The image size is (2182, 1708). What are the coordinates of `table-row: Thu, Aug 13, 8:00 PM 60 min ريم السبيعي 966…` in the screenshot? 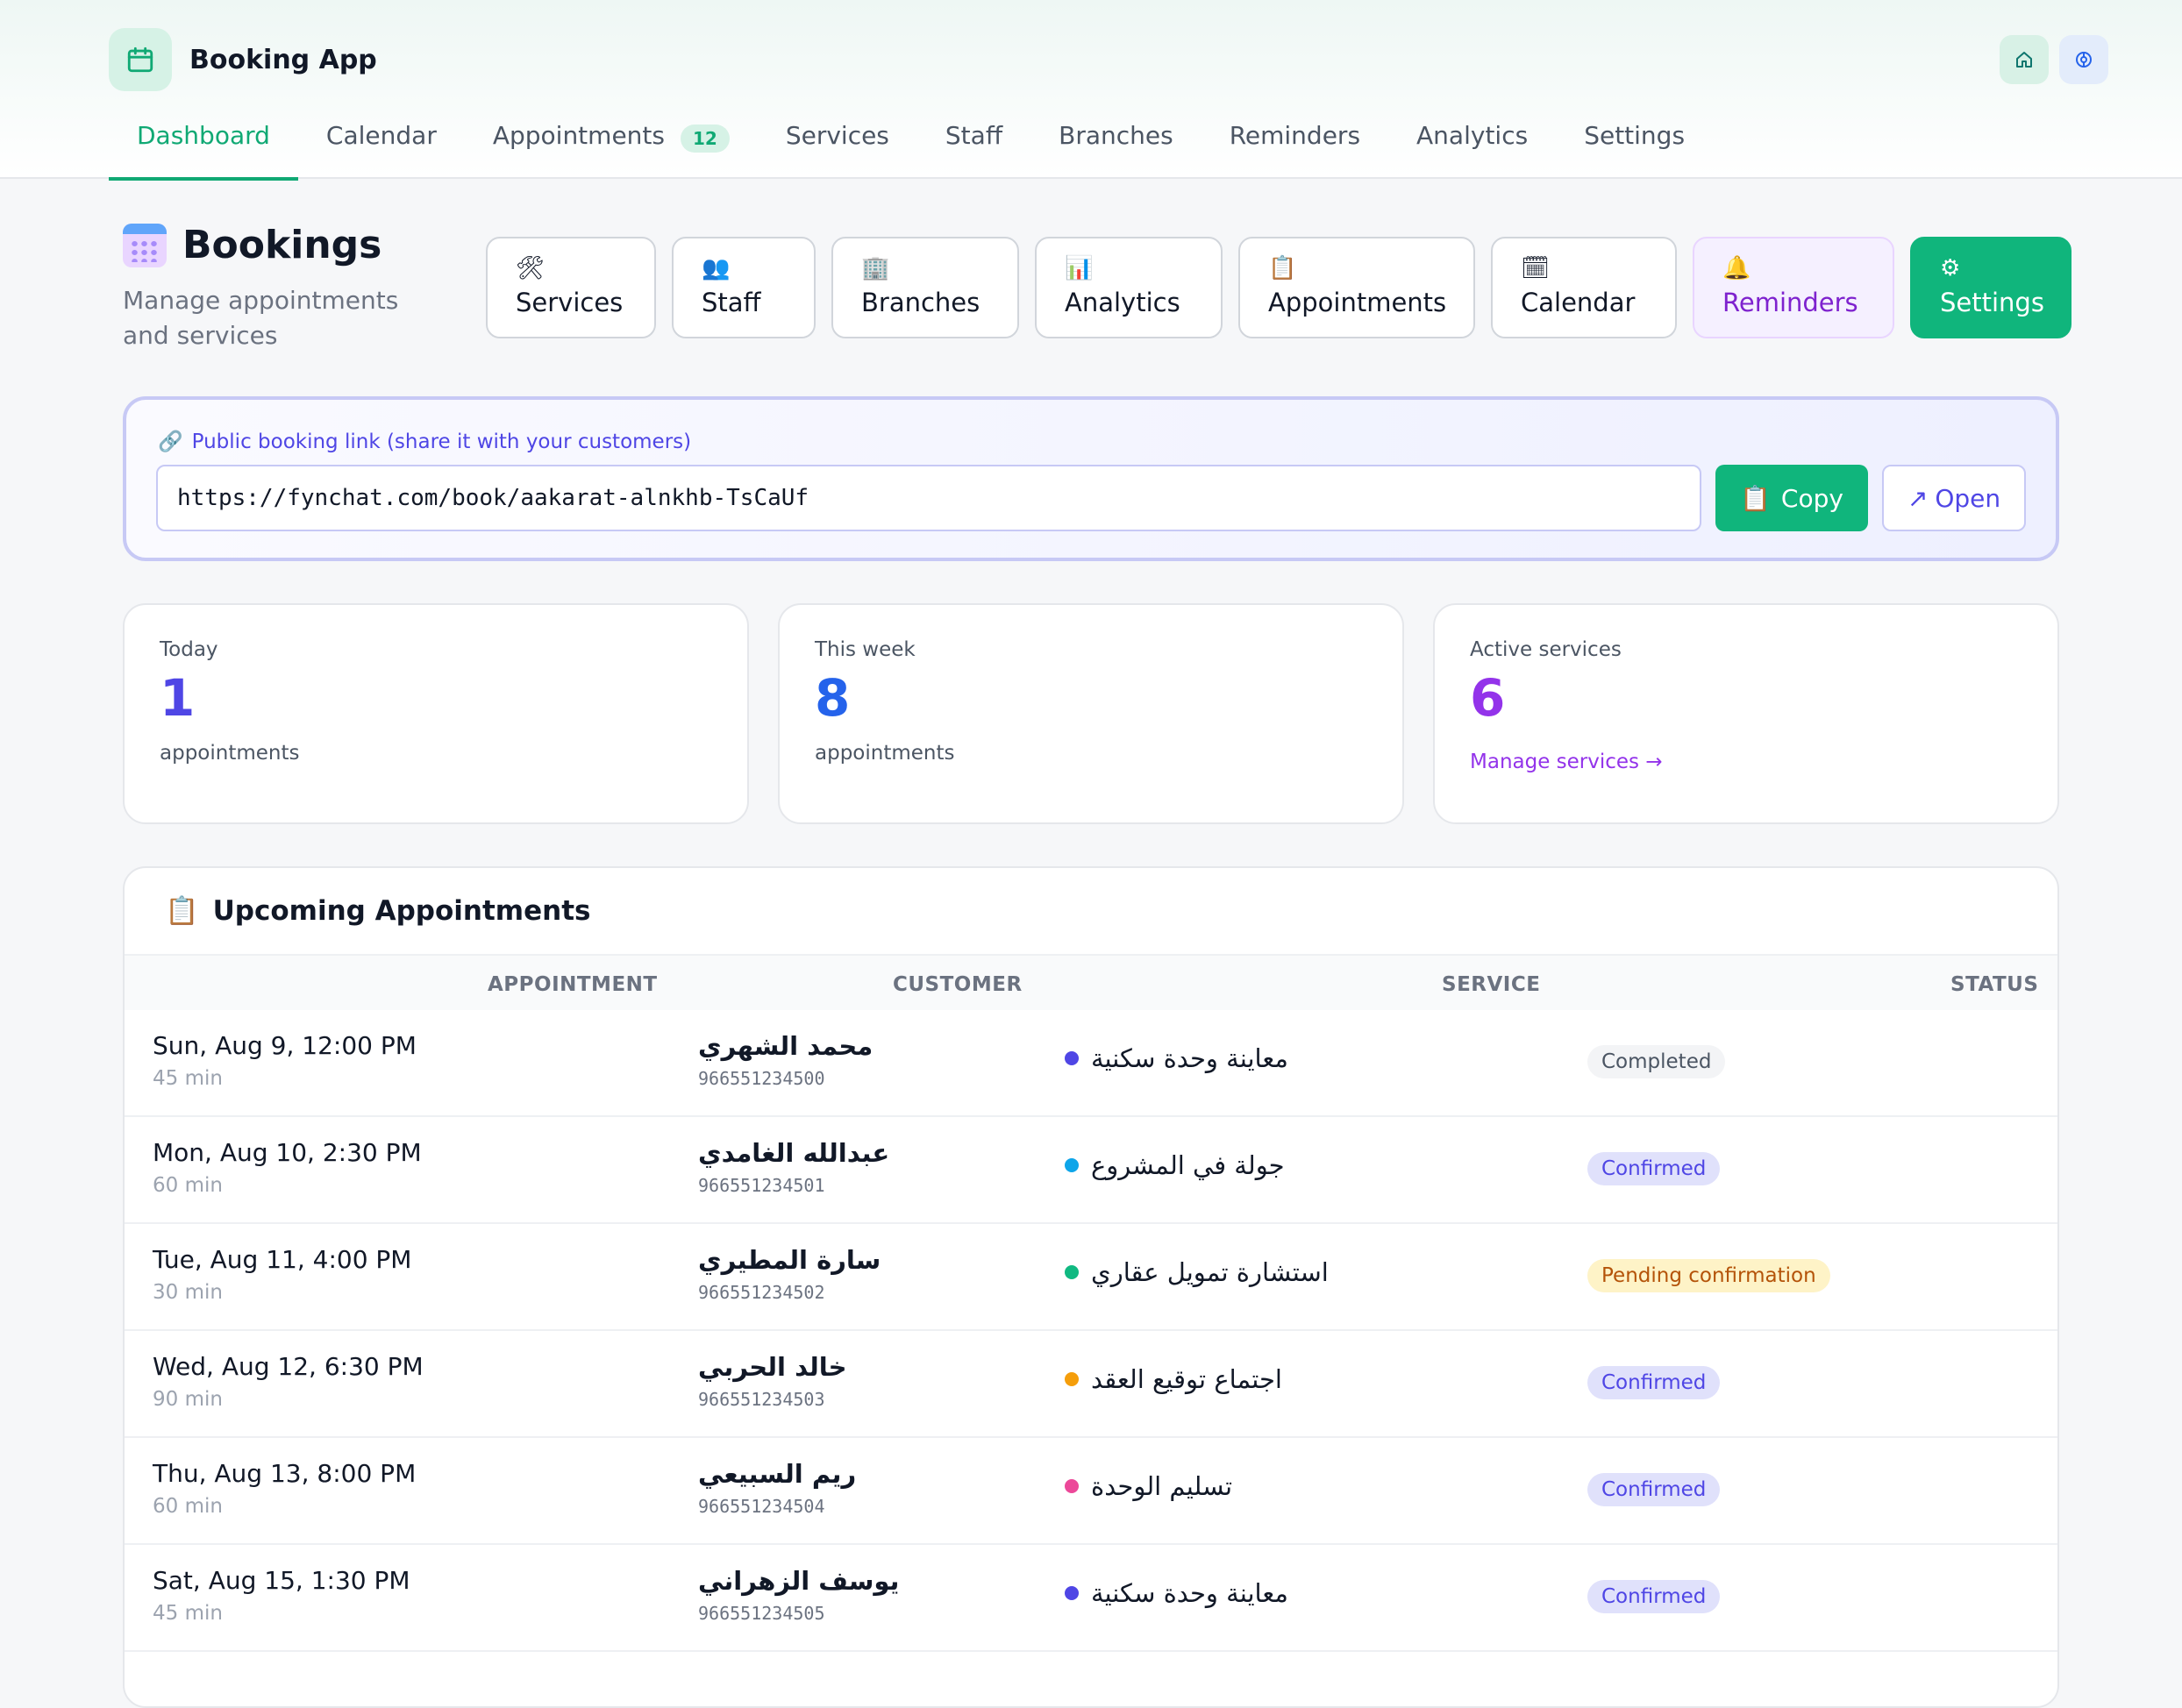 It's located at (1091, 1491).